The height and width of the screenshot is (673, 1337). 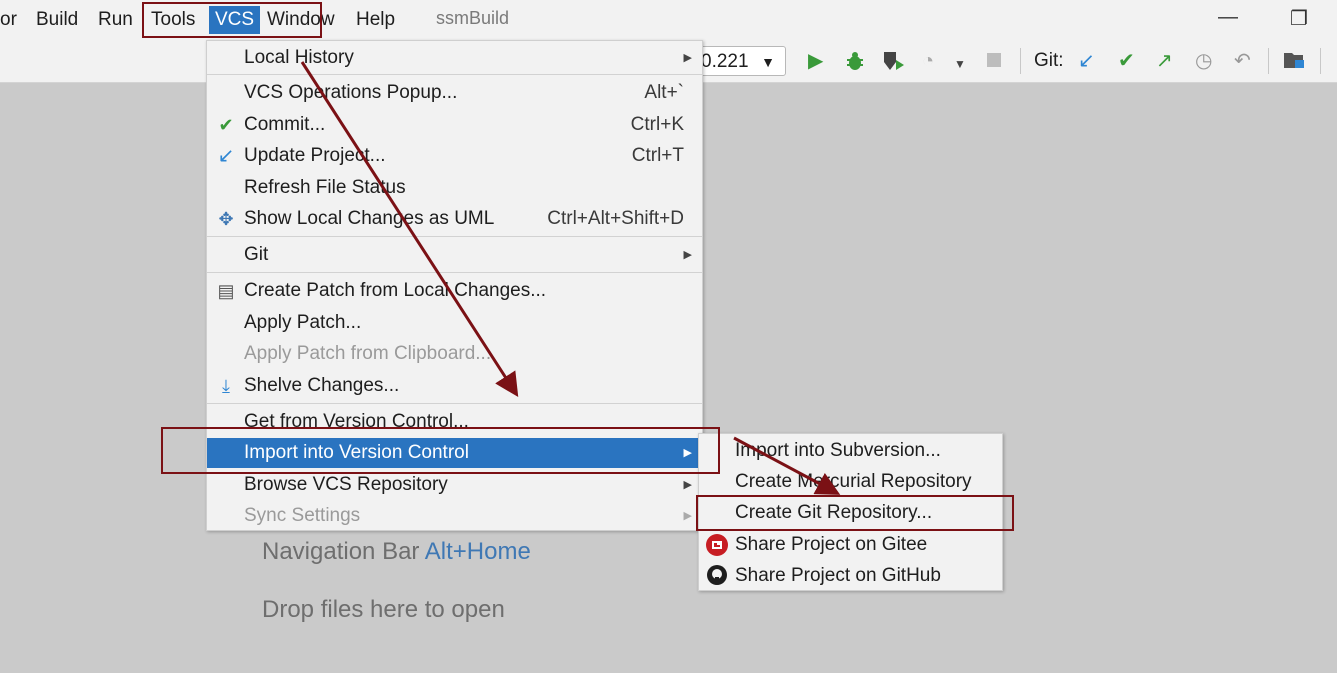 What do you see at coordinates (409, 229) in the screenshot?
I see `arrow-local-history-to-import` at bounding box center [409, 229].